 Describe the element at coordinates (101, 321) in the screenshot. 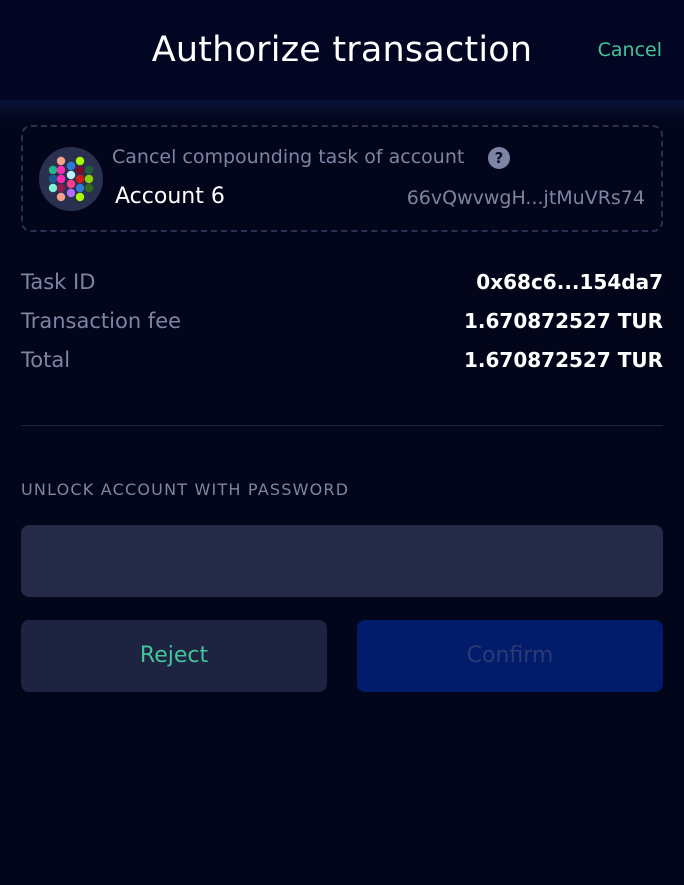

I see `detail-label: Transaction fee` at that location.